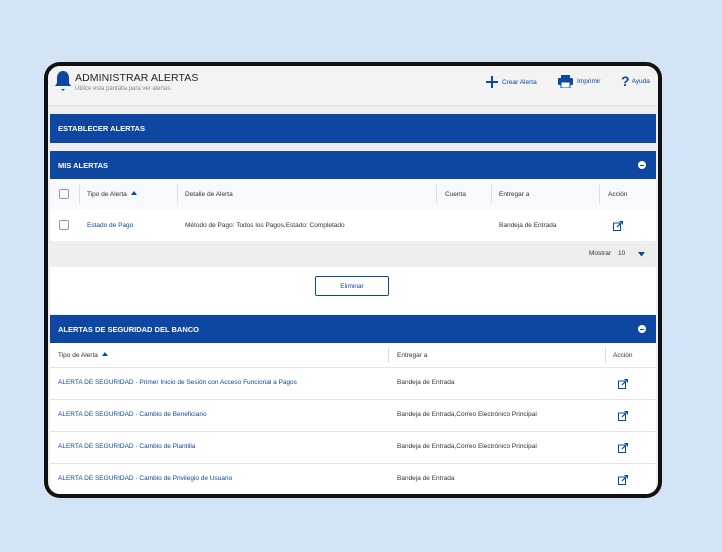 The height and width of the screenshot is (552, 722). Describe the element at coordinates (124, 89) in the screenshot. I see `page-subtitle: Utilice esta pantalla para ver alertas.` at that location.